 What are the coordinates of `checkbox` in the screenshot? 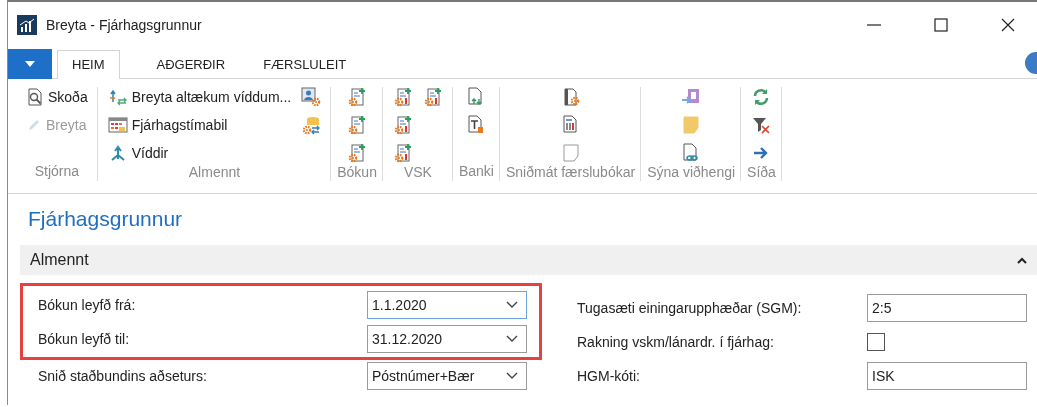 It's located at (876, 341).